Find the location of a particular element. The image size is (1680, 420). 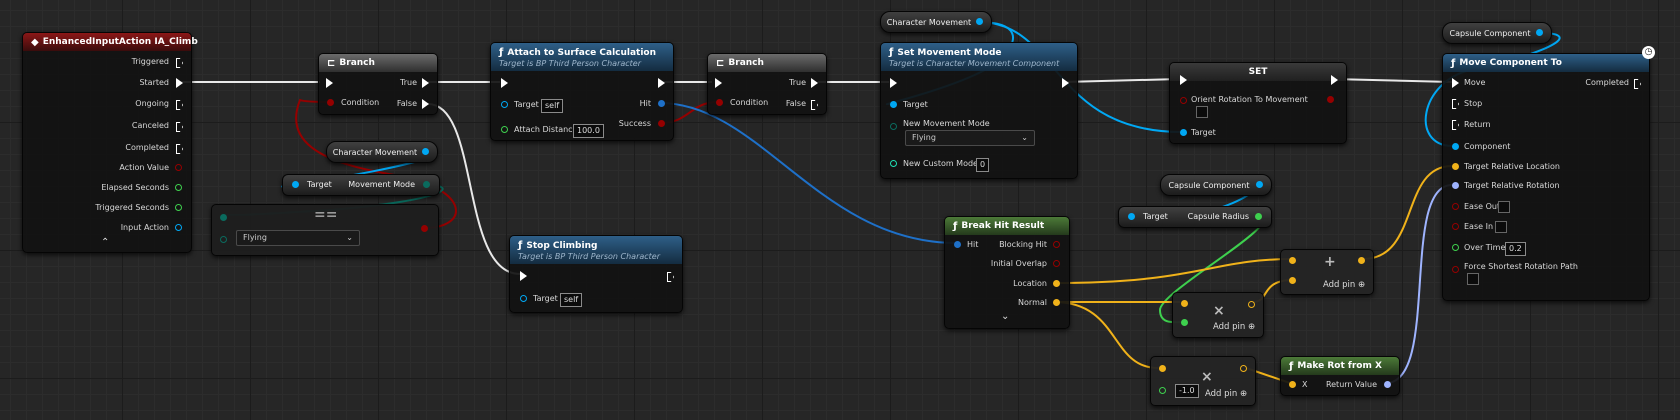

struct-output-pin-location is located at coordinates (1056, 283).